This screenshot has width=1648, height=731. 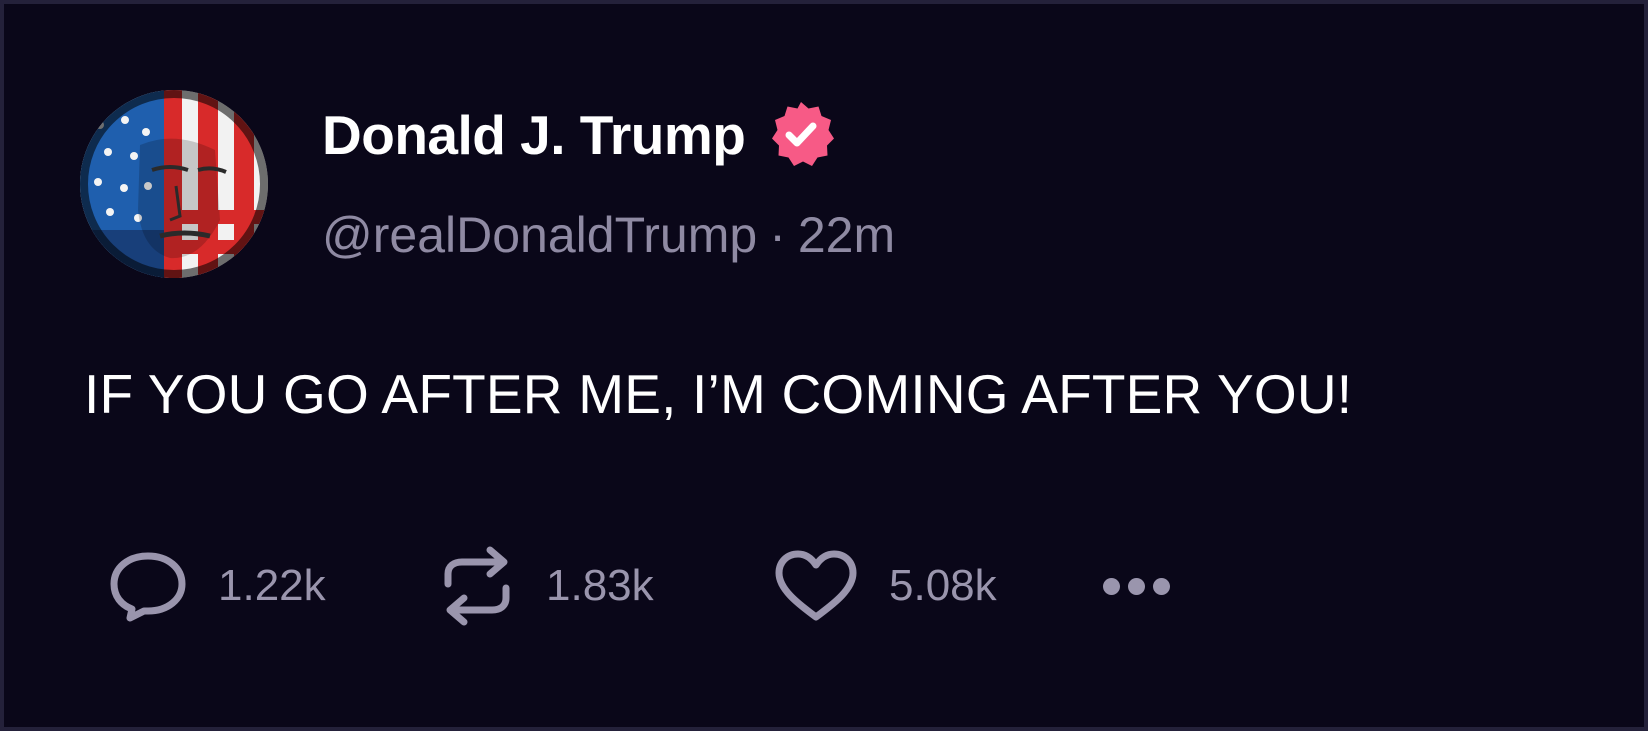 I want to click on repost-button: 1.83k, so click(x=605, y=586).